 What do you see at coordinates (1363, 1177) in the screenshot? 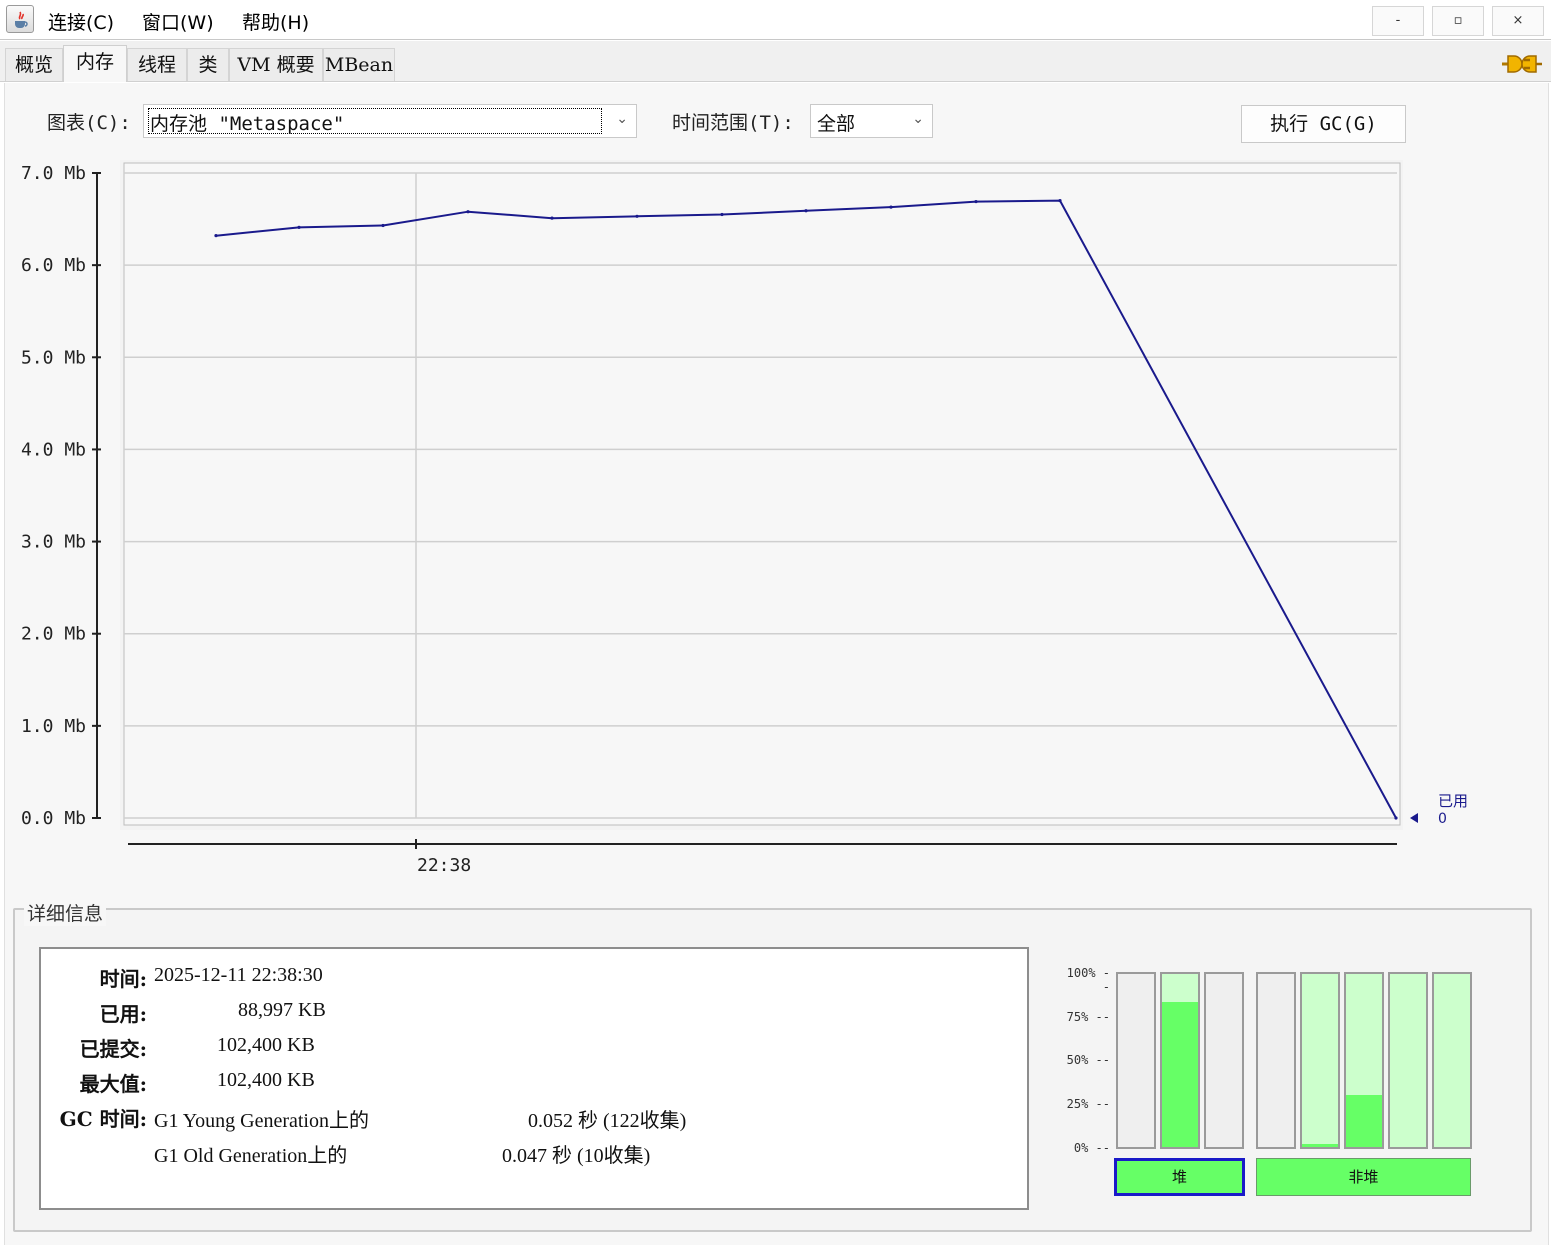
I see `nonheap-button: 非堆` at bounding box center [1363, 1177].